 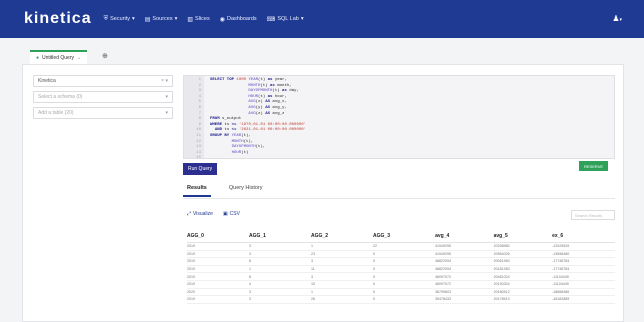 I want to click on table-cell: 20258982, so click(x=523, y=246).